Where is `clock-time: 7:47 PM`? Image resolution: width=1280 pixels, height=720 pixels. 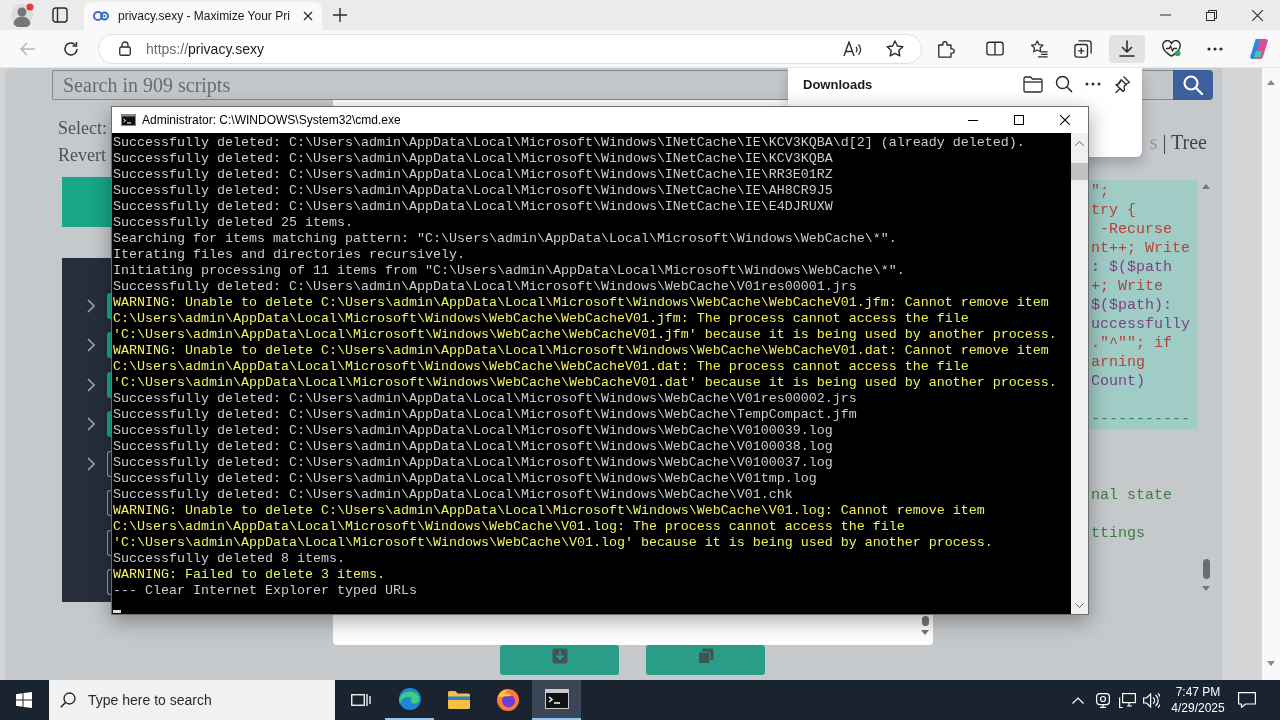
clock-time: 7:47 PM is located at coordinates (1198, 692).